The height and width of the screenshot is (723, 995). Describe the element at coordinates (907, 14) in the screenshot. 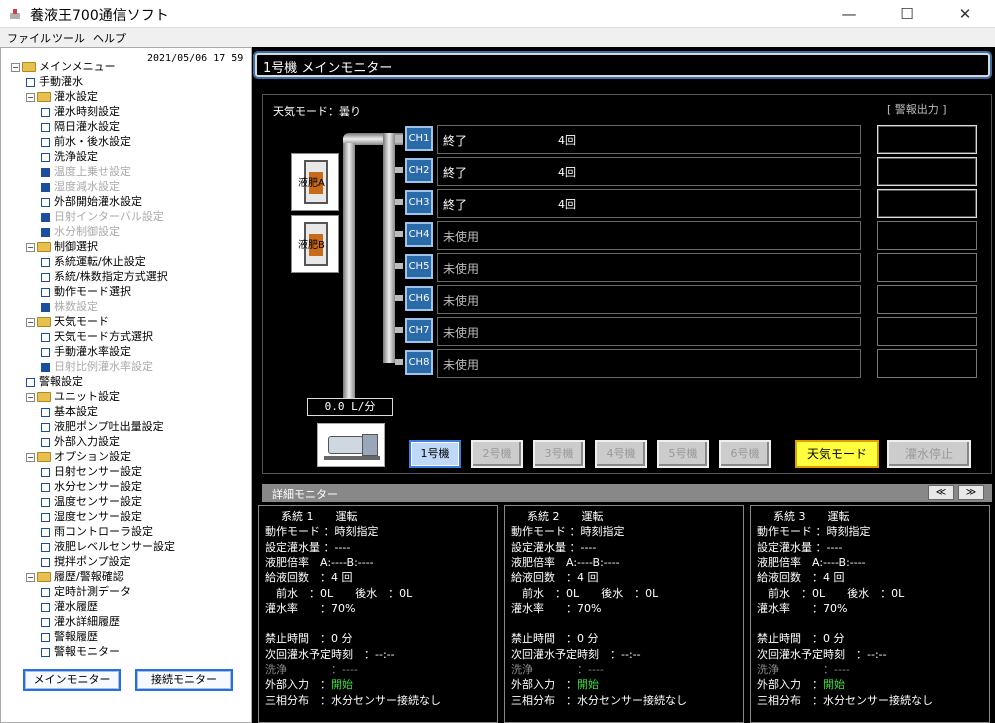

I see `maximize-button: ☐` at that location.